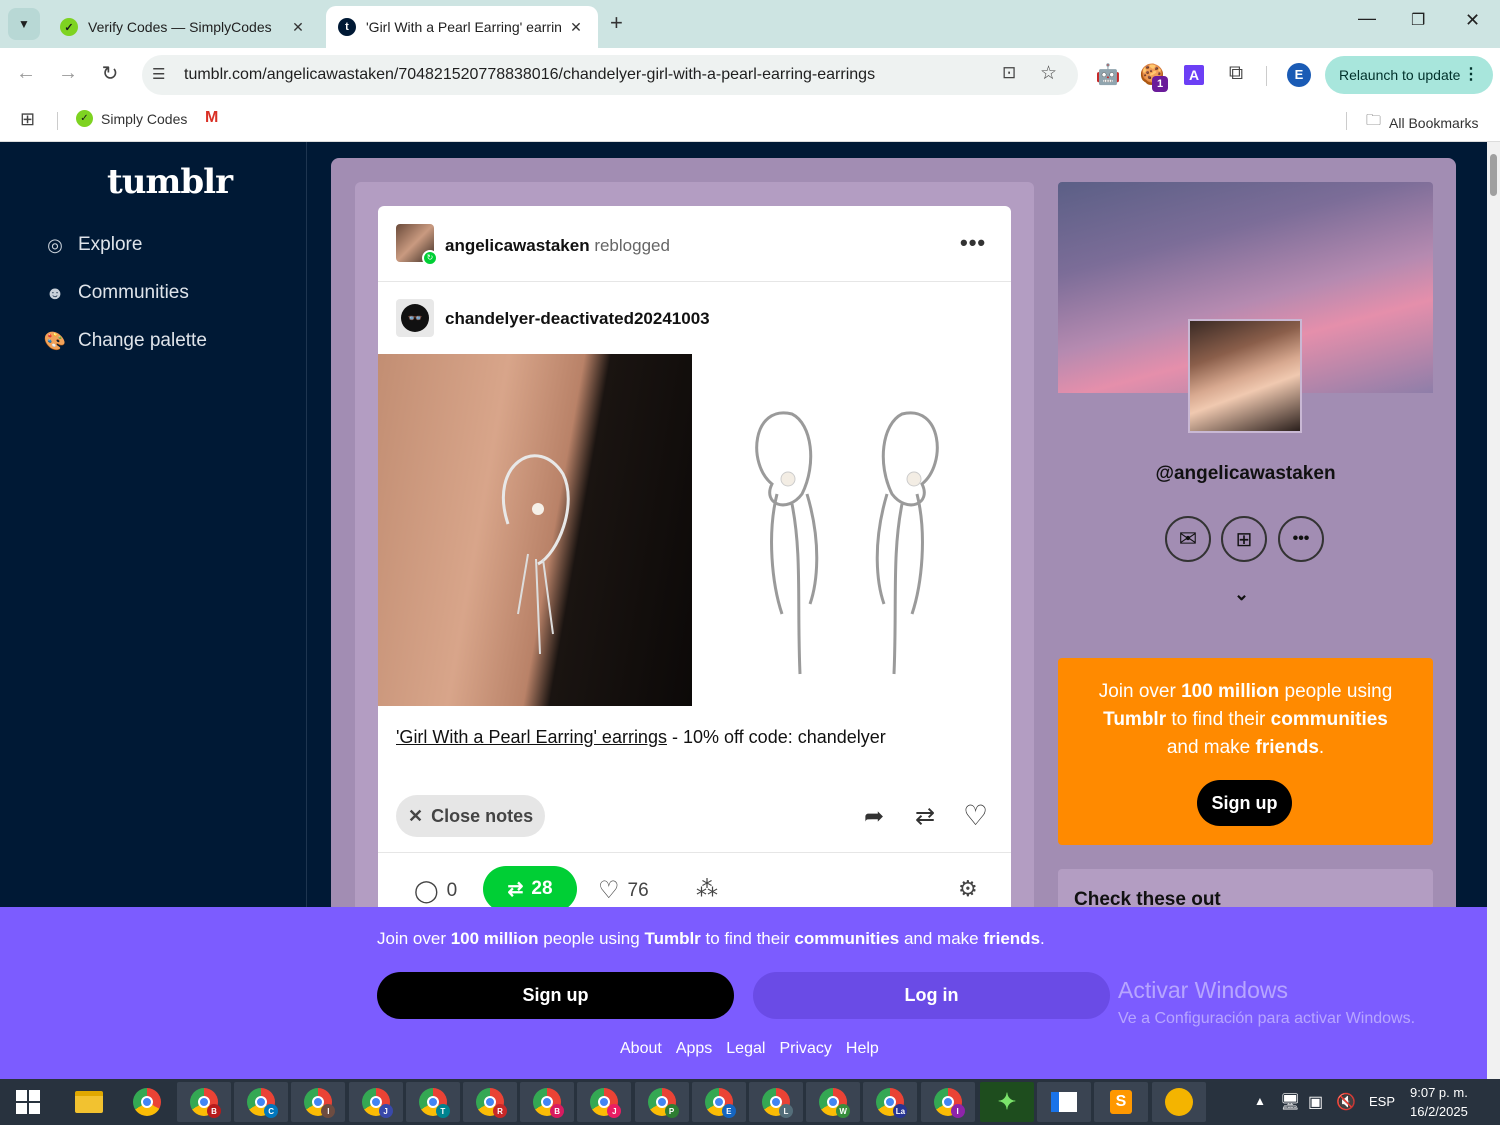  I want to click on bookmark-label: Simply Codes, so click(144, 118).